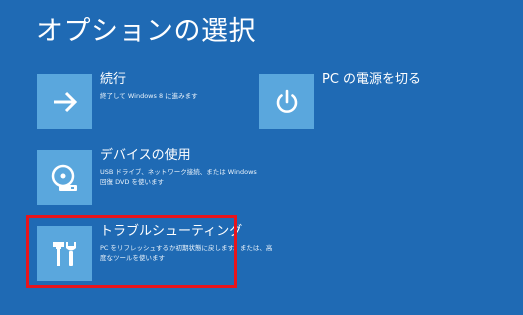  I want to click on power-icon, so click(287, 102).